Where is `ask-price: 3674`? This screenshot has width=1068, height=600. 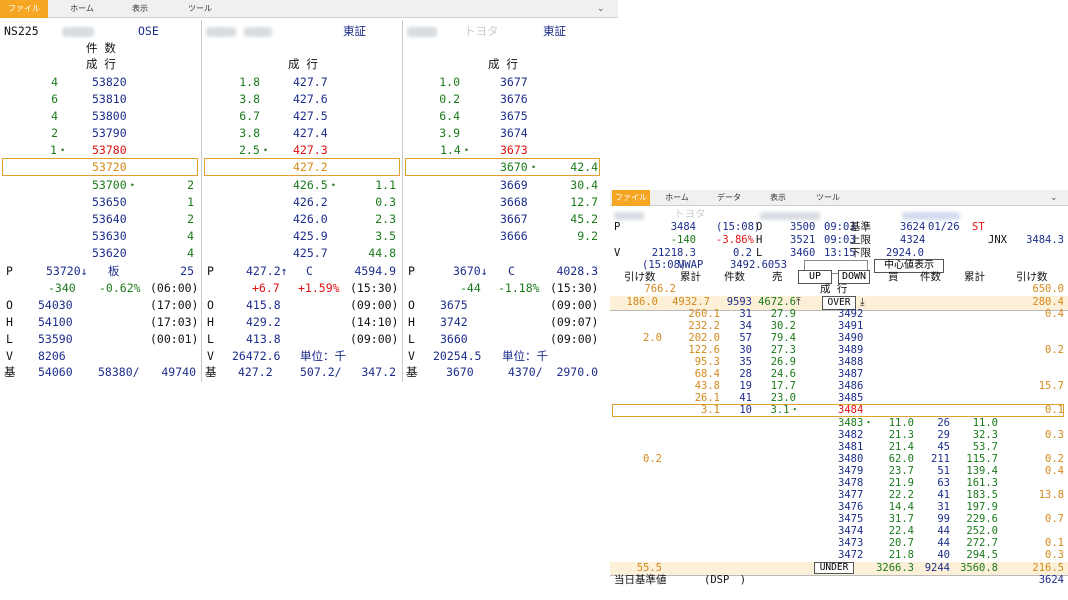
ask-price: 3674 is located at coordinates (514, 133).